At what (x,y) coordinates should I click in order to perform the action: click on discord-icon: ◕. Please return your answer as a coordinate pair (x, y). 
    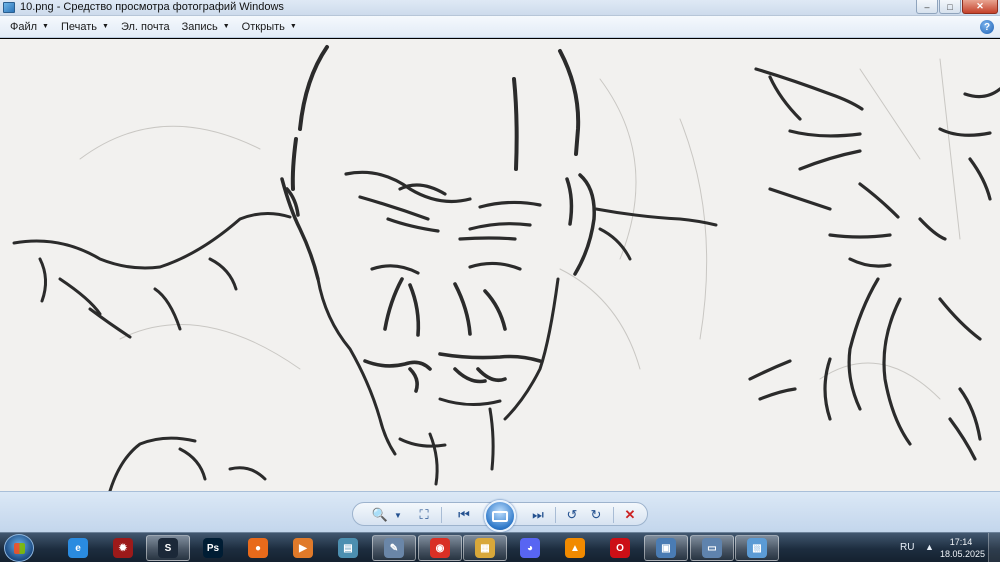
    Looking at the image, I should click on (530, 548).